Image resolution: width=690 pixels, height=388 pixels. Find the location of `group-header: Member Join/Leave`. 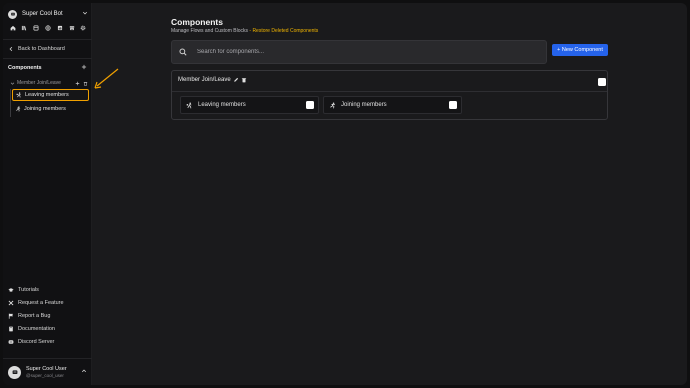

group-header: Member Join/Leave is located at coordinates (212, 80).